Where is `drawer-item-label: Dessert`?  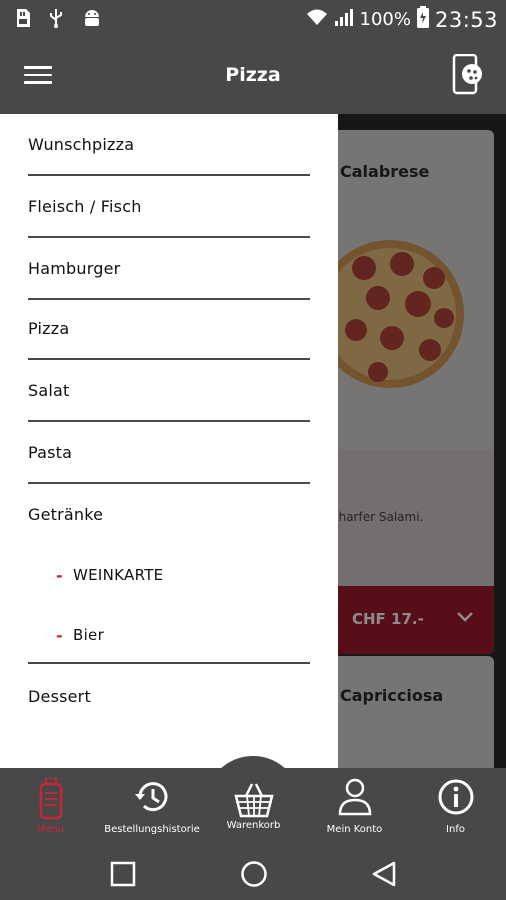 drawer-item-label: Dessert is located at coordinates (59, 696).